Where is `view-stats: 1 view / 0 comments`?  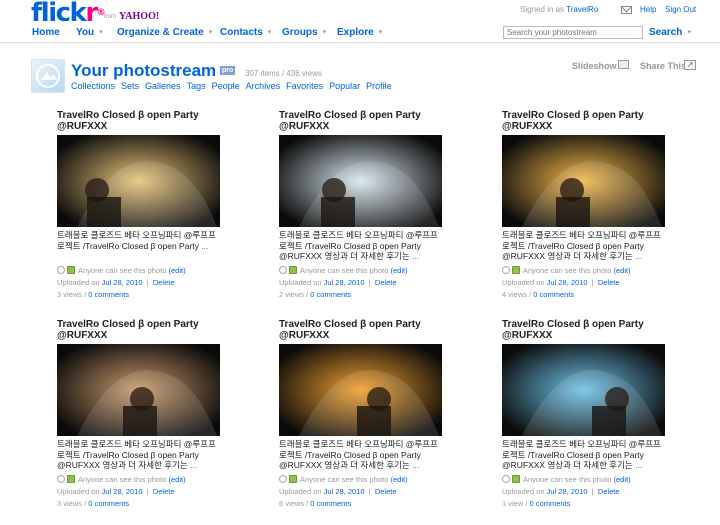 view-stats: 1 view / 0 comments is located at coordinates (536, 503).